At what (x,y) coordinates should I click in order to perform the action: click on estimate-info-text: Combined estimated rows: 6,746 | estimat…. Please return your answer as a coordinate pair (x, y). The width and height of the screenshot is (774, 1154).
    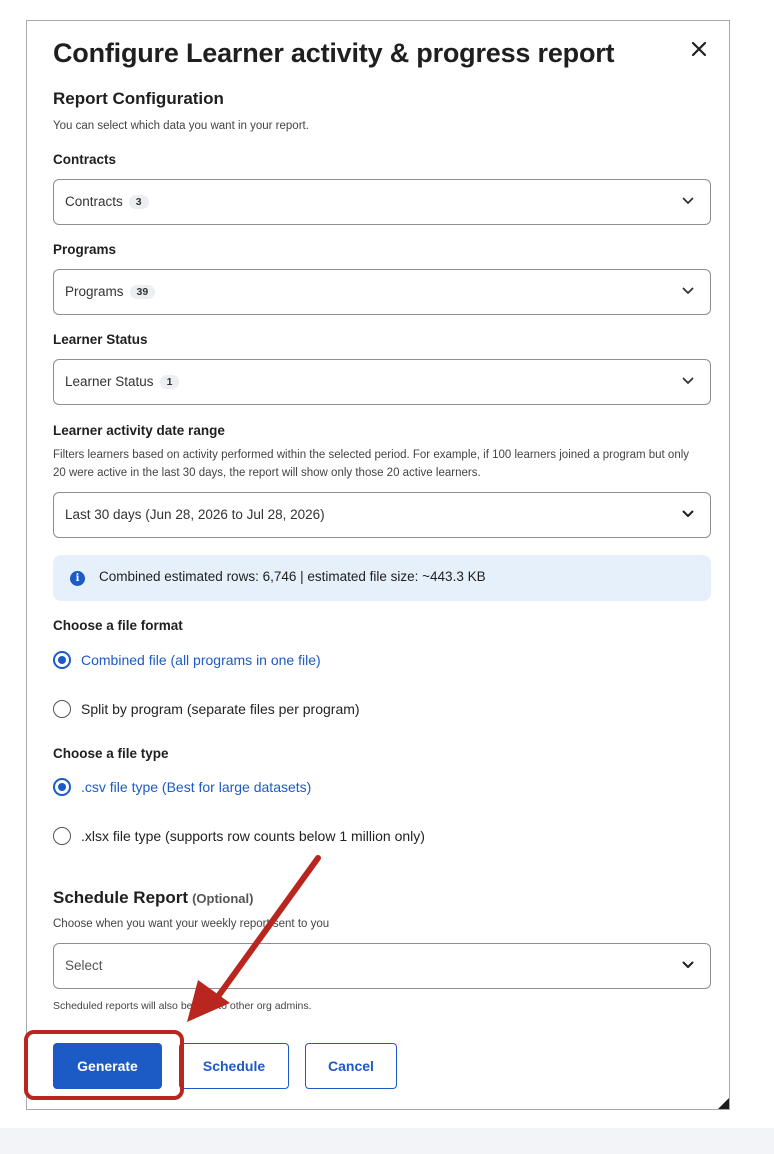
    Looking at the image, I should click on (292, 576).